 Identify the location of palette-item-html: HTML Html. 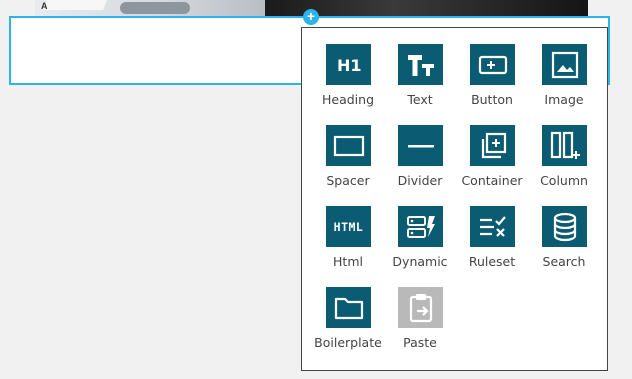
(348, 231).